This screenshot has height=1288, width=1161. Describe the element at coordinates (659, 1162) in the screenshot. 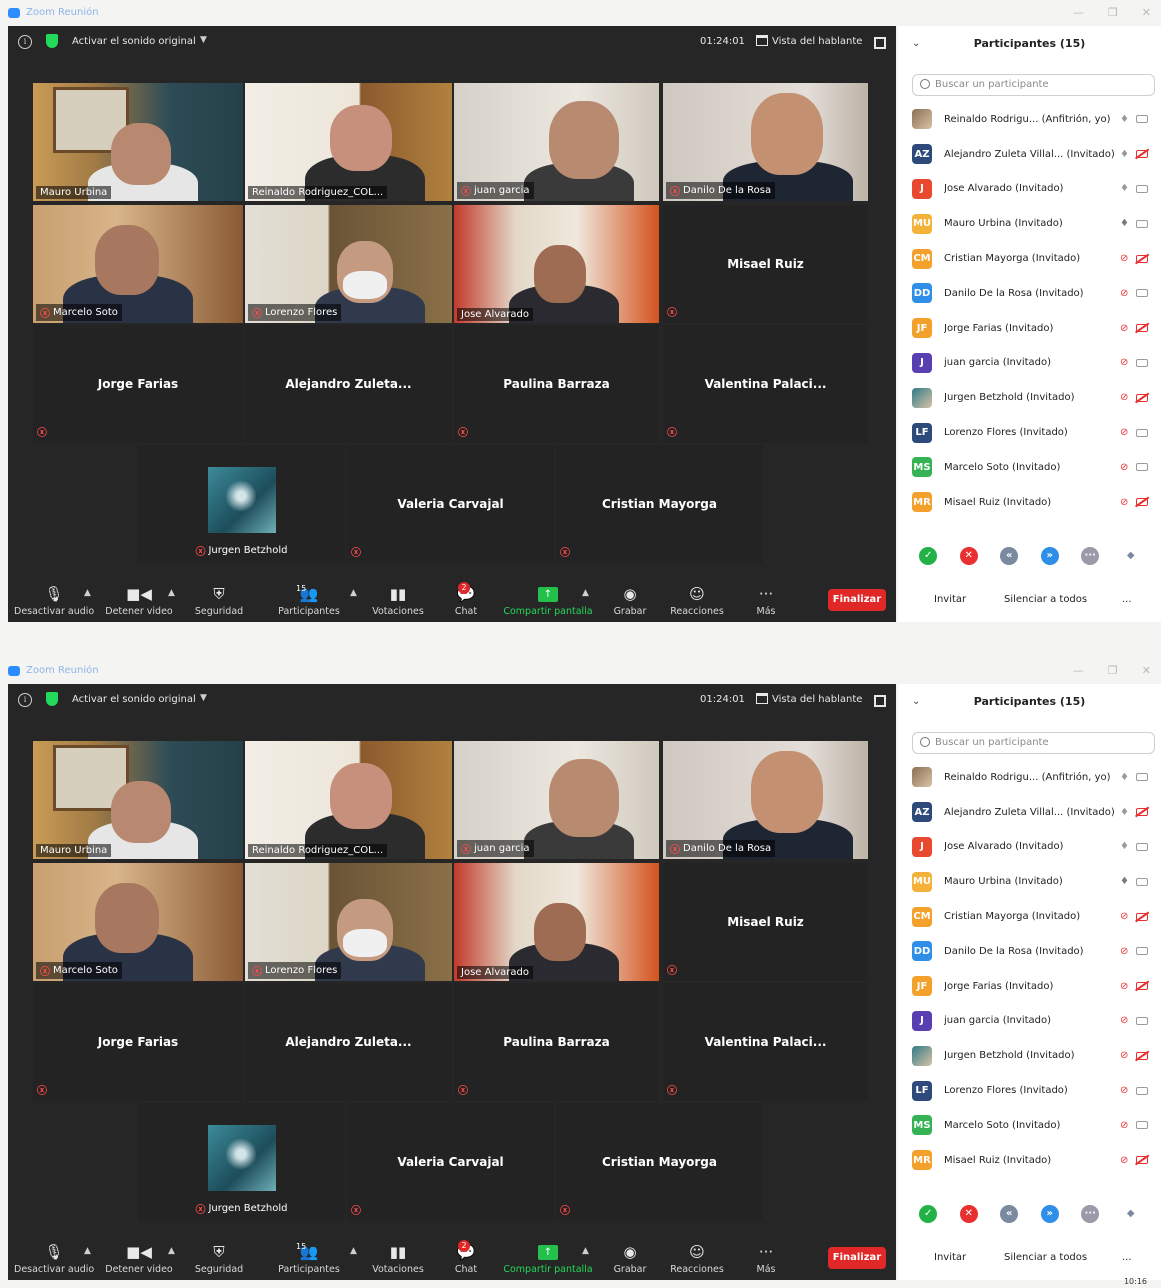

I see `tile-cristian: Cristian Mayorga ⓧ` at that location.